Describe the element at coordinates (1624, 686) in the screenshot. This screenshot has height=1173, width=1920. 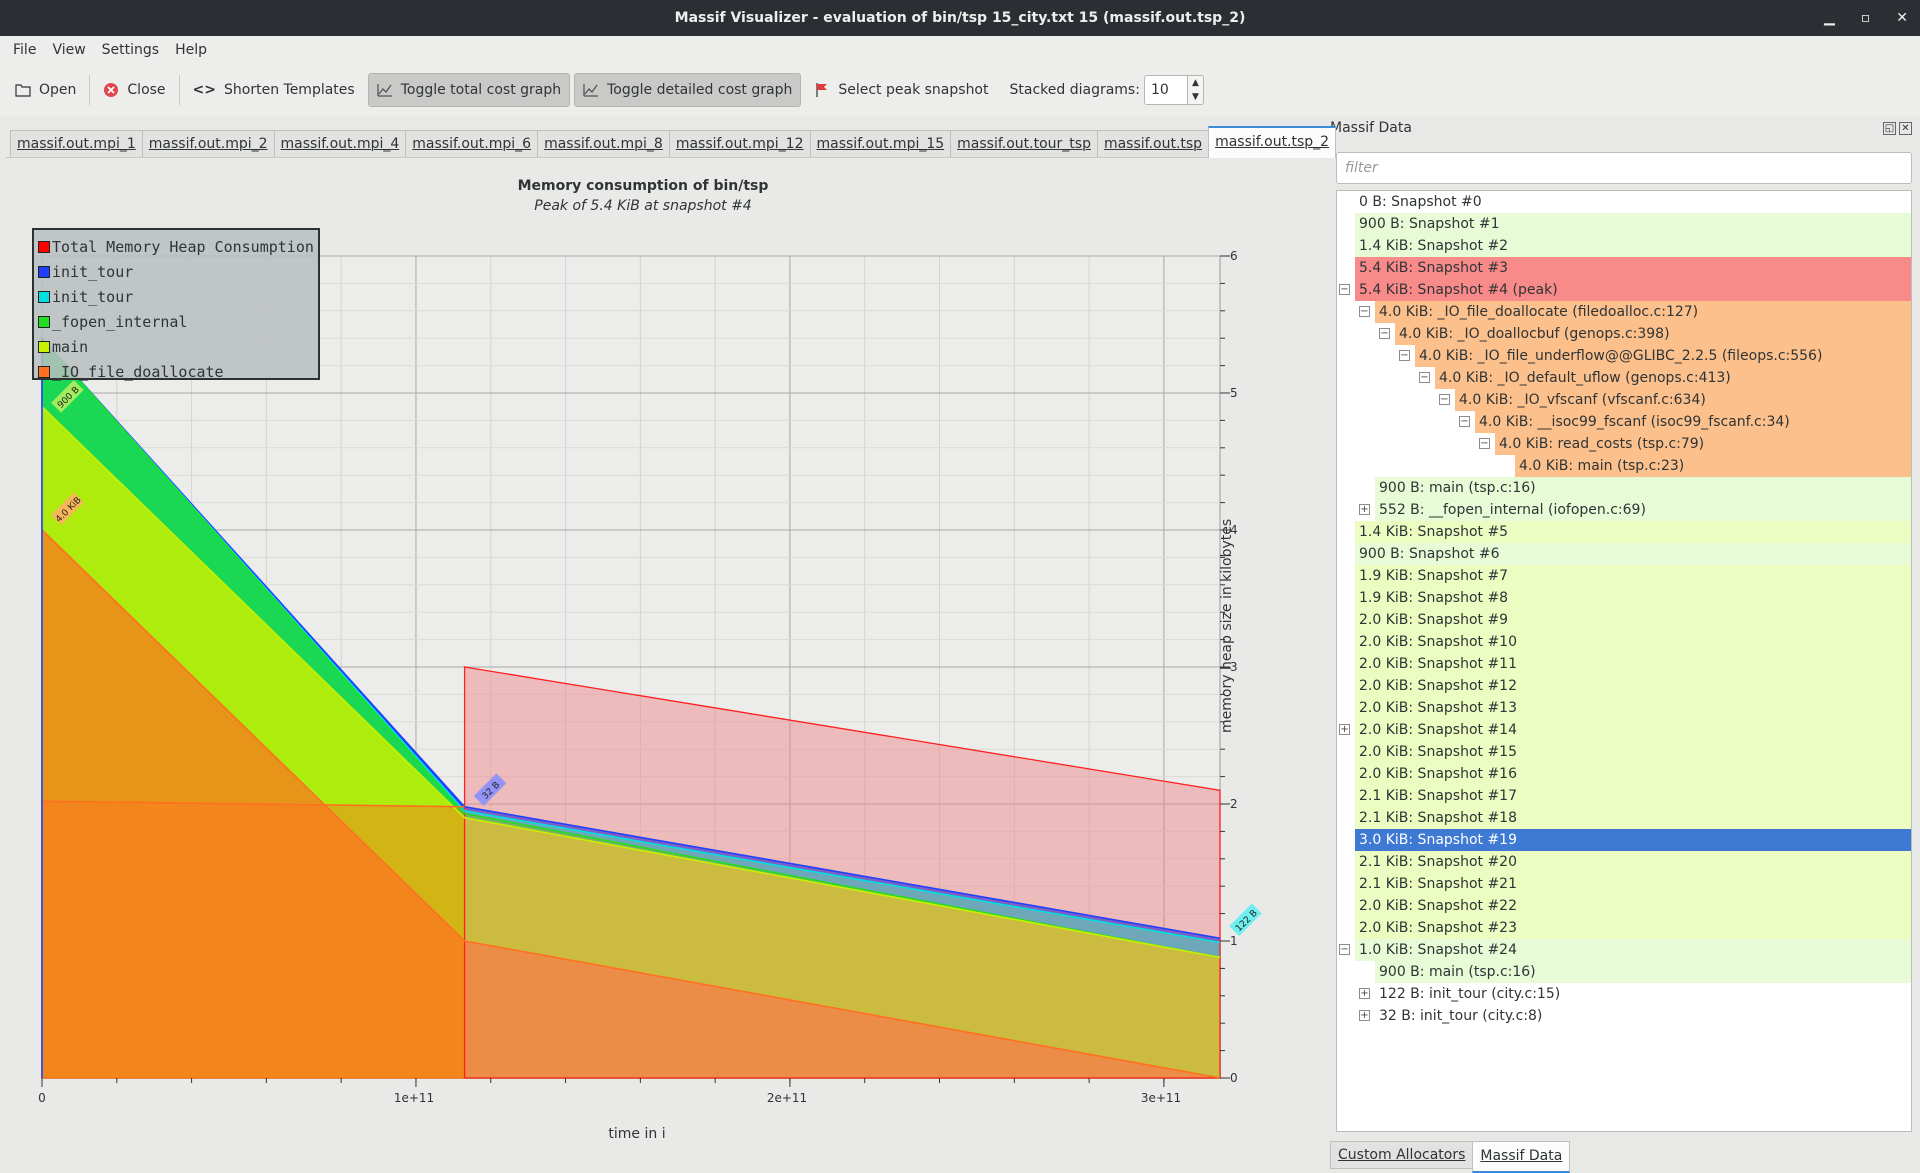
I see `tree-row: 2.0 KiB: Snapshot #12` at that location.